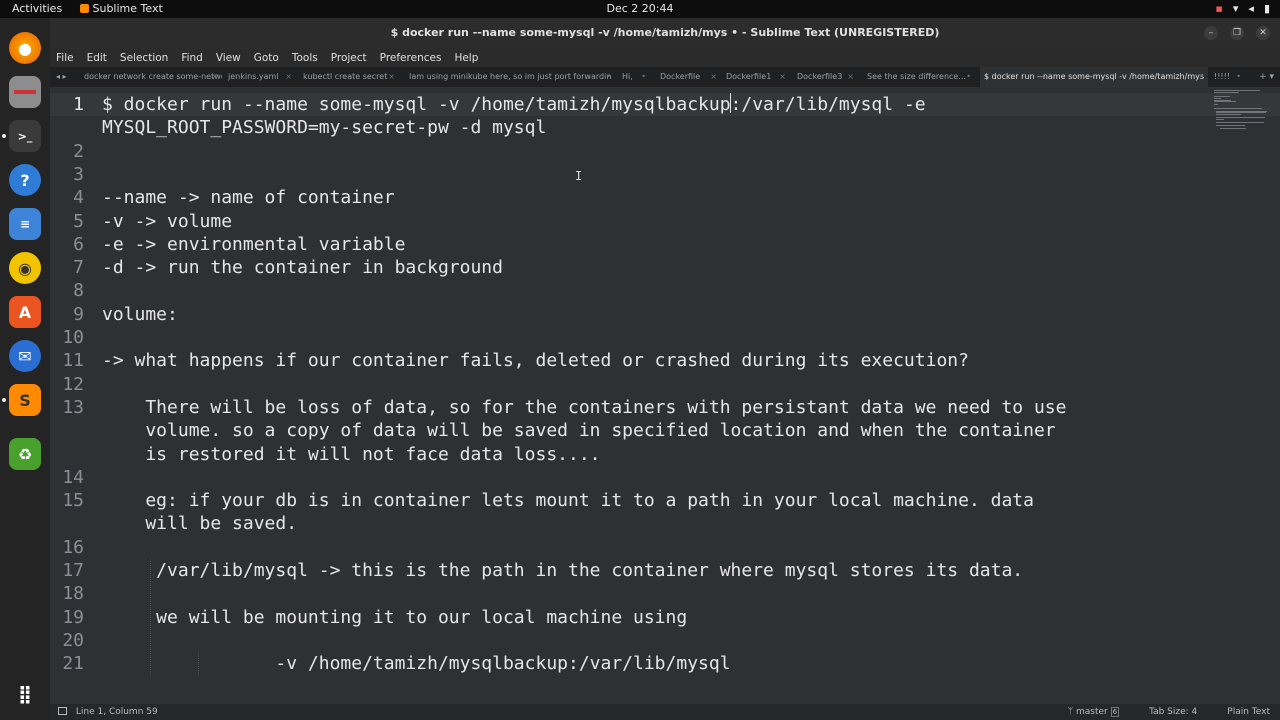  I want to click on trash-icon: ♻, so click(25, 454).